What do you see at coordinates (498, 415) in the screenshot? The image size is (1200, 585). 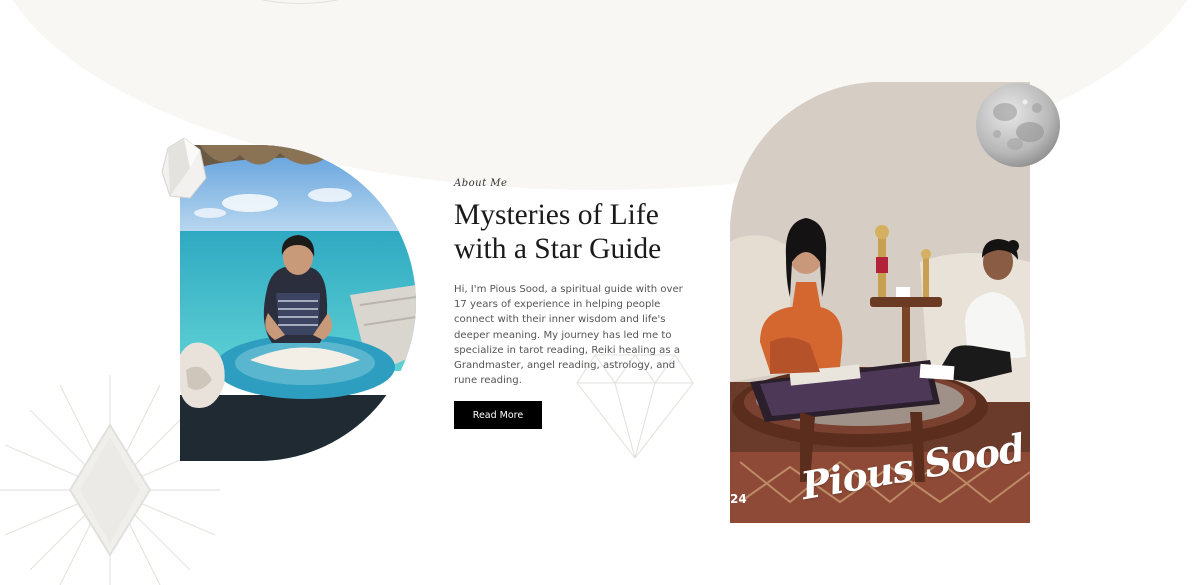 I see `read-more-button: Read More` at bounding box center [498, 415].